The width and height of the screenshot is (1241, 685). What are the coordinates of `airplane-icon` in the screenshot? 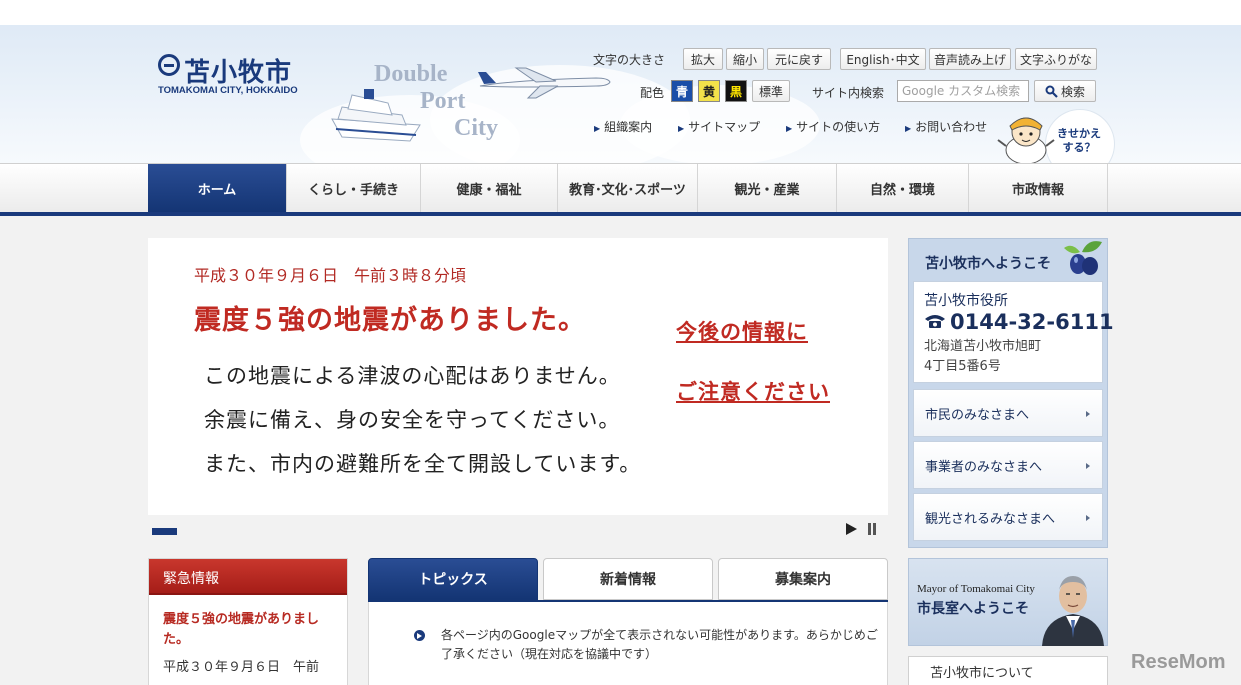 It's located at (544, 83).